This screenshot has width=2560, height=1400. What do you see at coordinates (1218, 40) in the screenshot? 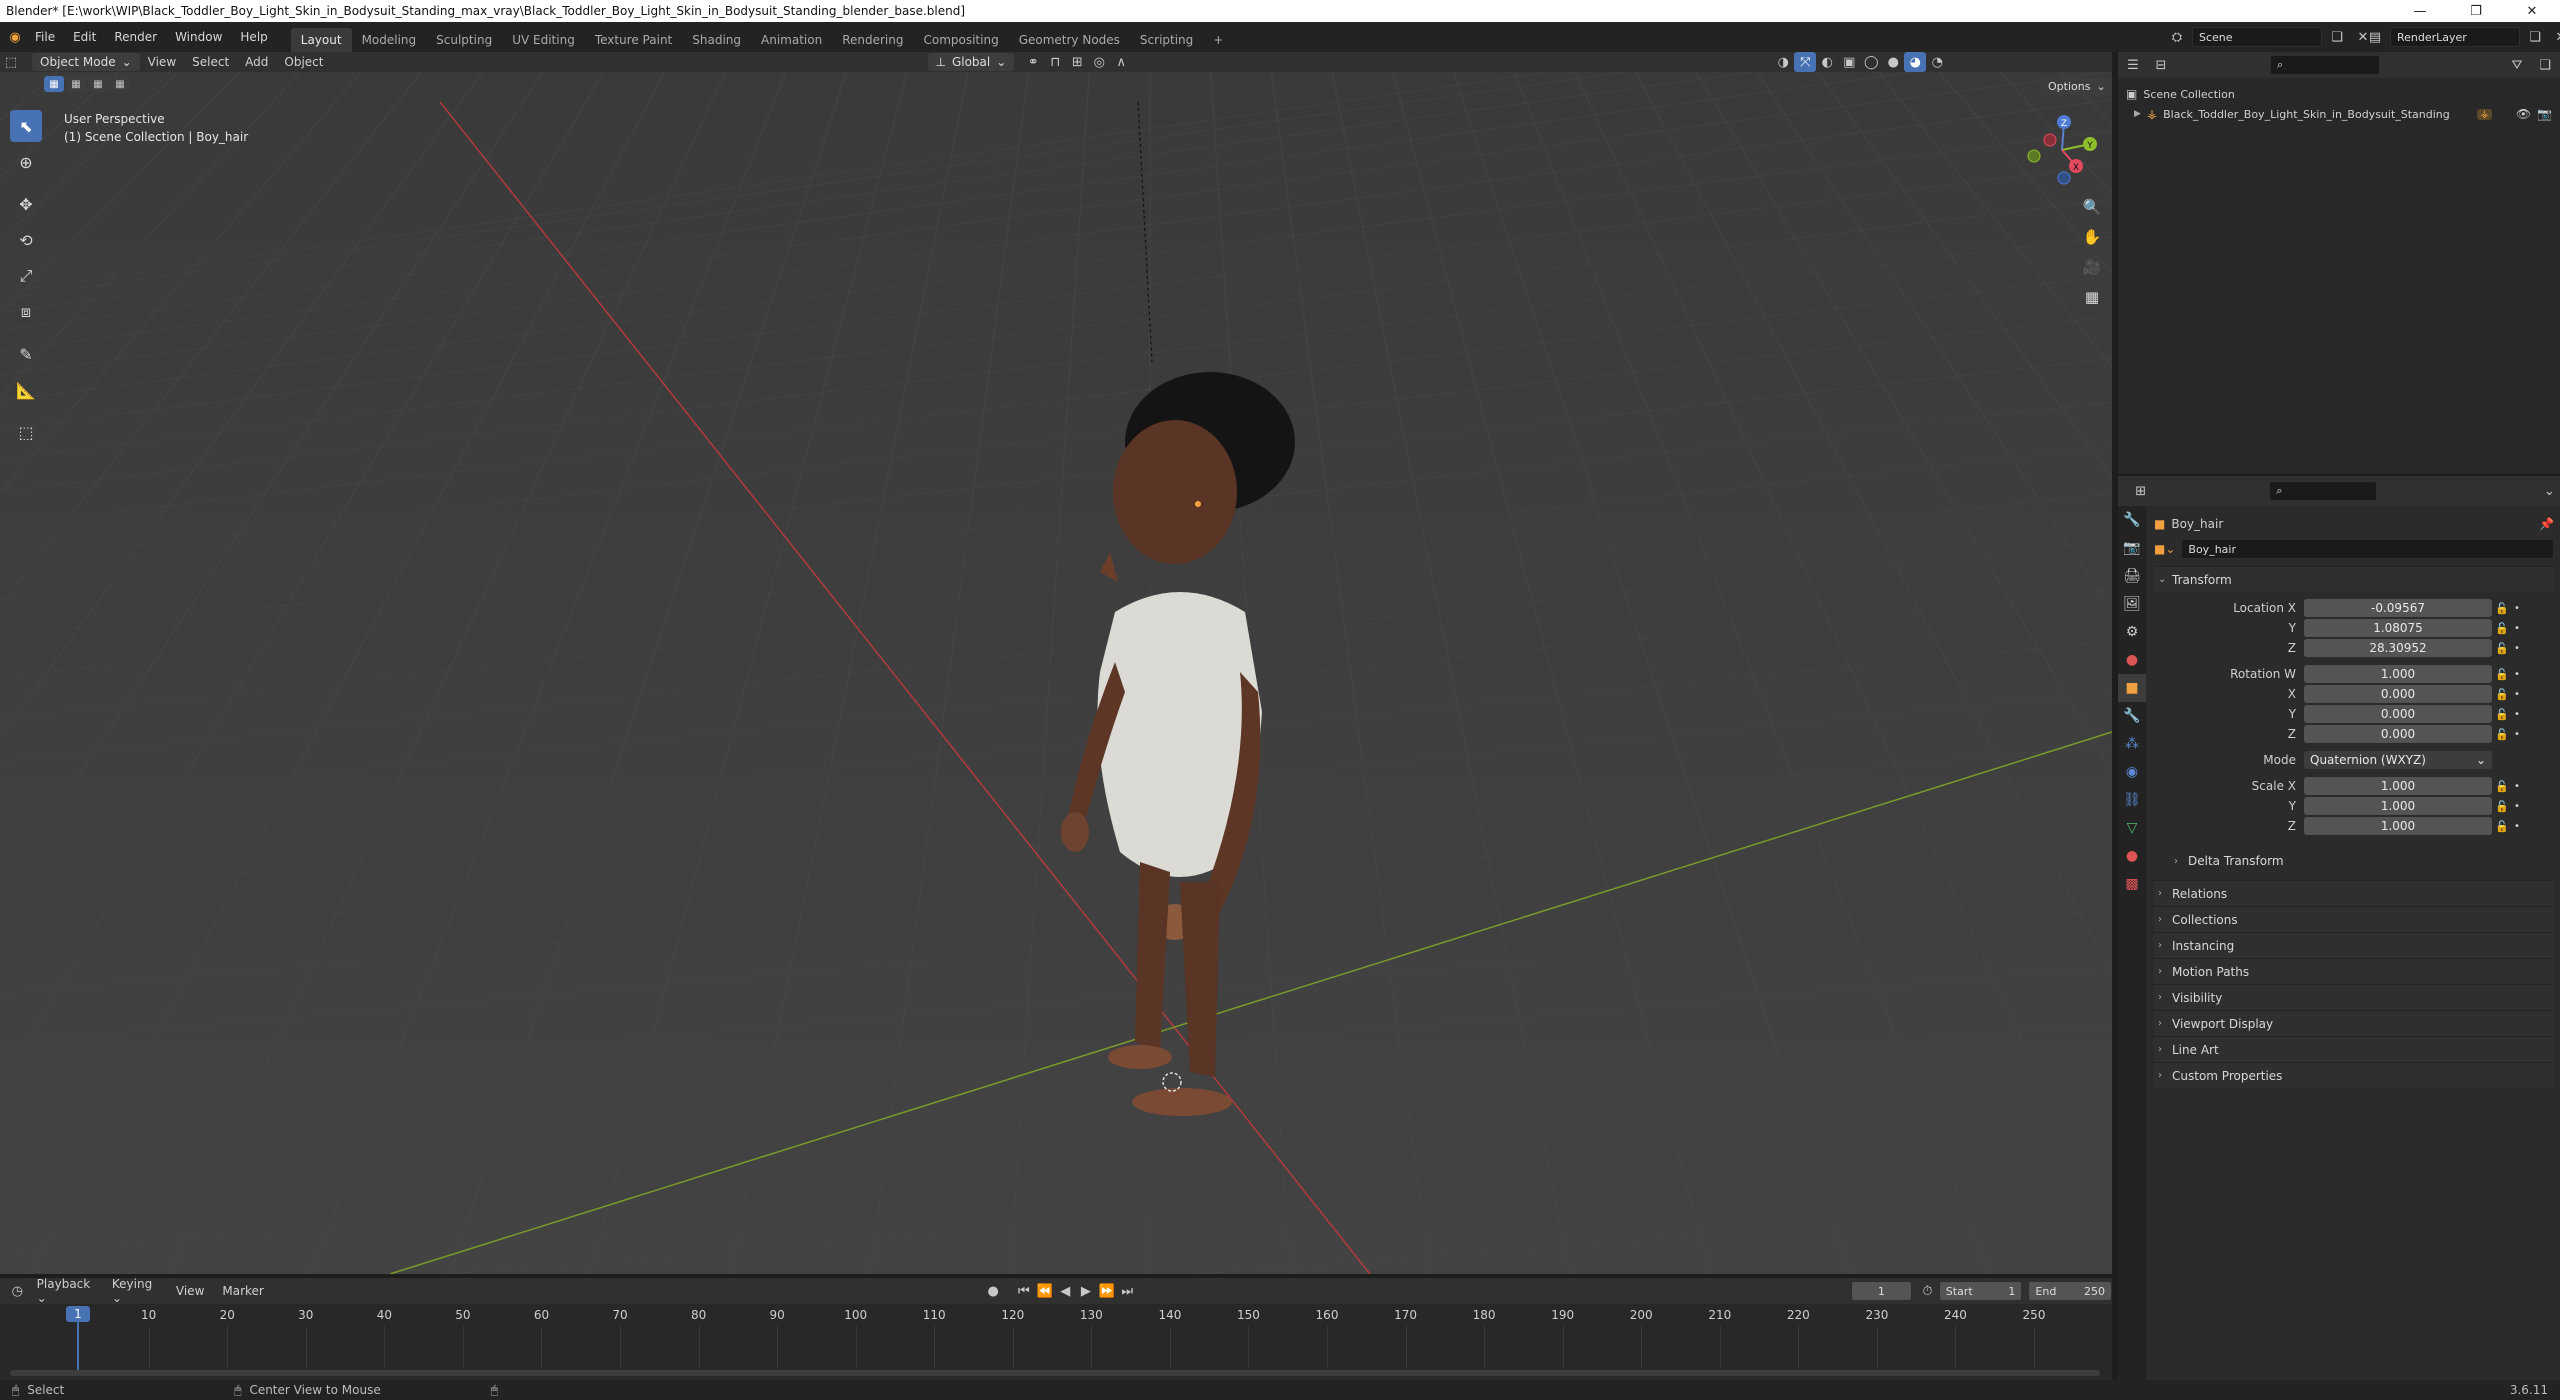
I see `add-workspace-button: +` at bounding box center [1218, 40].